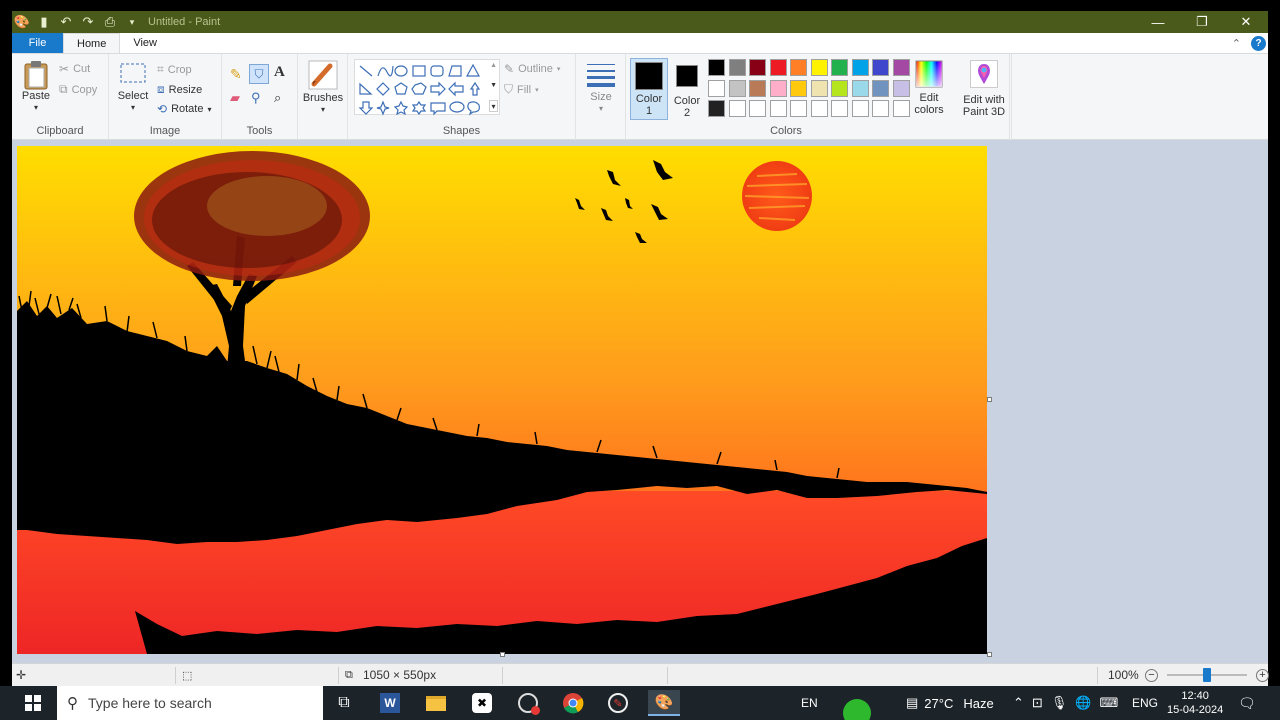 The width and height of the screenshot is (1280, 720). I want to click on resize-handle-right, so click(989, 399).